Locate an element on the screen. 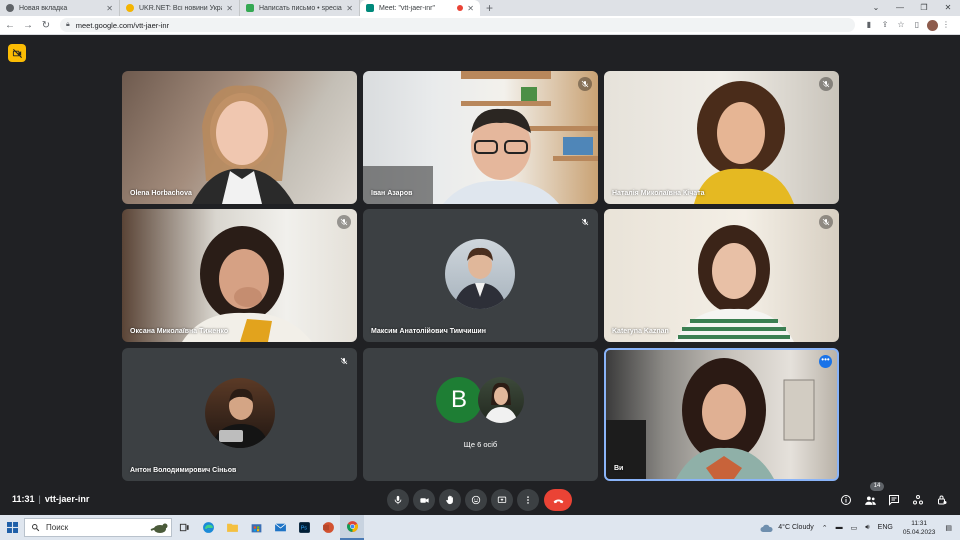 The image size is (960, 540). taskbar-app-powerpoint is located at coordinates (328, 527).